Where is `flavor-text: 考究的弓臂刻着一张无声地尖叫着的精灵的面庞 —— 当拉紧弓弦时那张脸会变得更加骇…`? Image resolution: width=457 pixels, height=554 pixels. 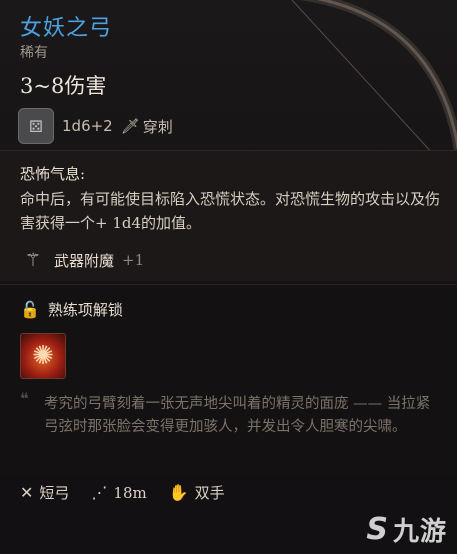
flavor-text: 考究的弓臂刻着一张无声地尖叫着的精灵的面庞 —— 当拉紧弓弦时那张脸会变得更加骇… is located at coordinates (237, 415).